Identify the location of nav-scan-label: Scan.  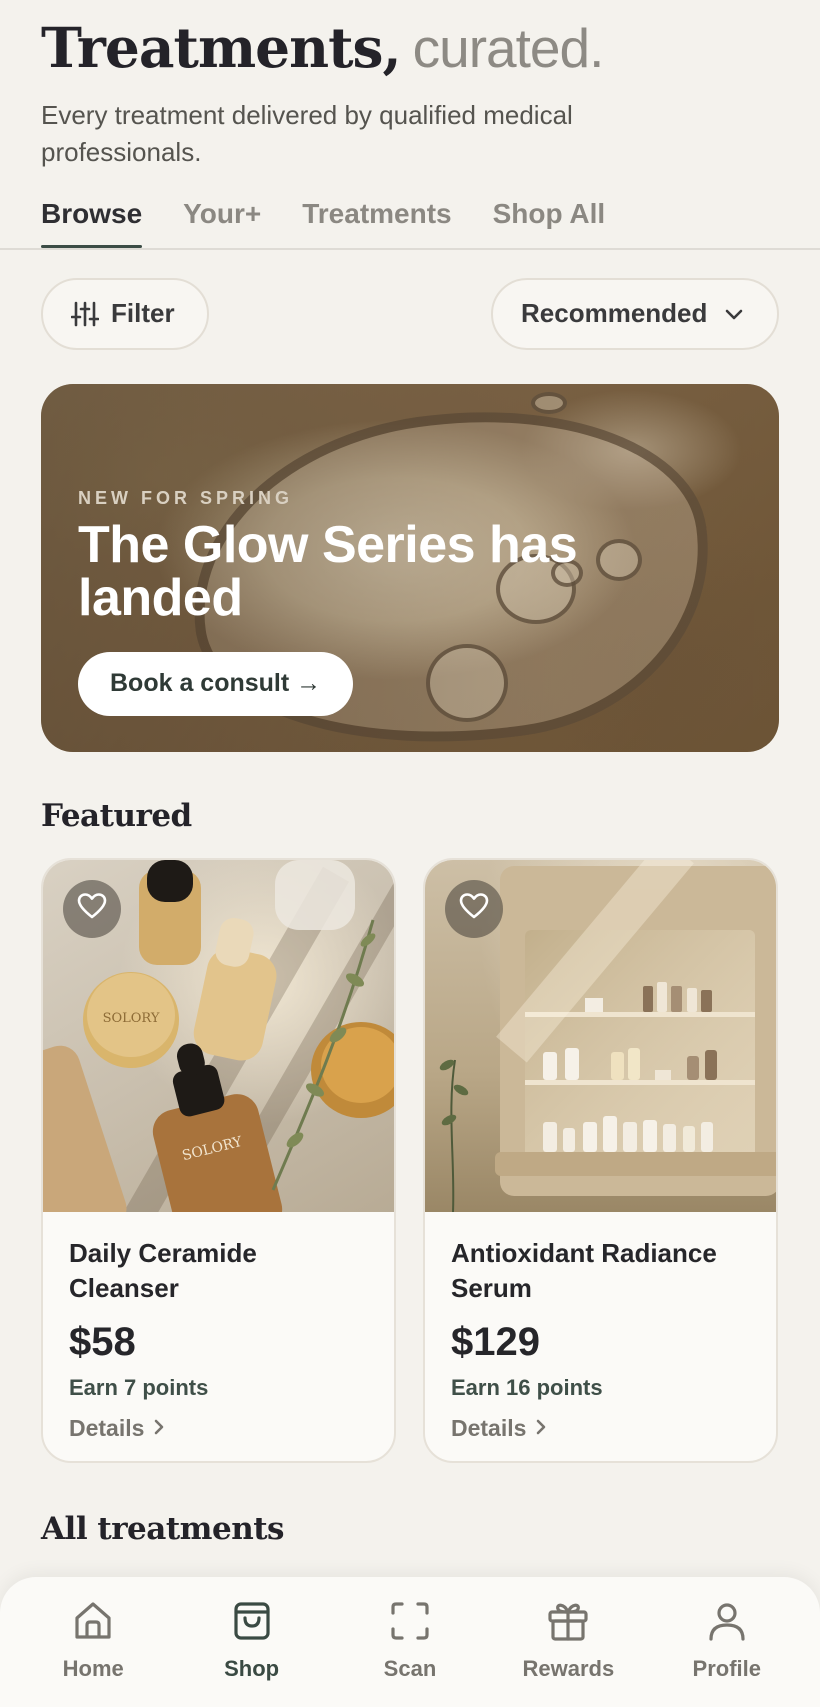
(410, 1668).